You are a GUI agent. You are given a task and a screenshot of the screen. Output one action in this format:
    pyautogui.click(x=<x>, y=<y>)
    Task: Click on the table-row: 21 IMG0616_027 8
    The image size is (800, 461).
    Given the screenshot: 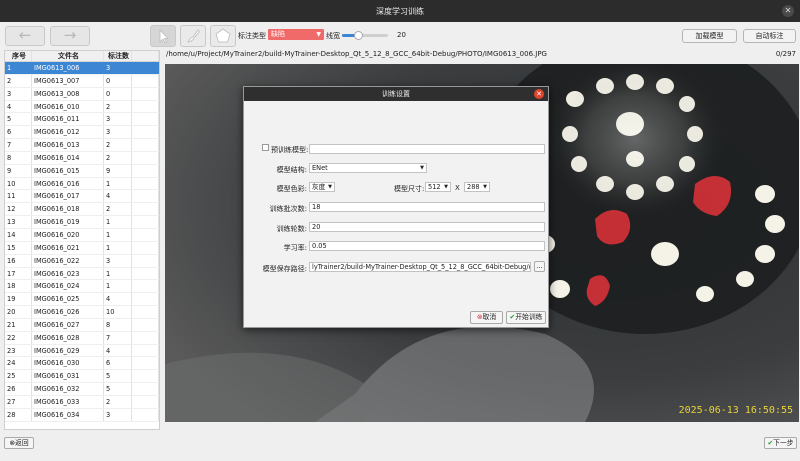 What is the action you would take?
    pyautogui.click(x=82, y=325)
    